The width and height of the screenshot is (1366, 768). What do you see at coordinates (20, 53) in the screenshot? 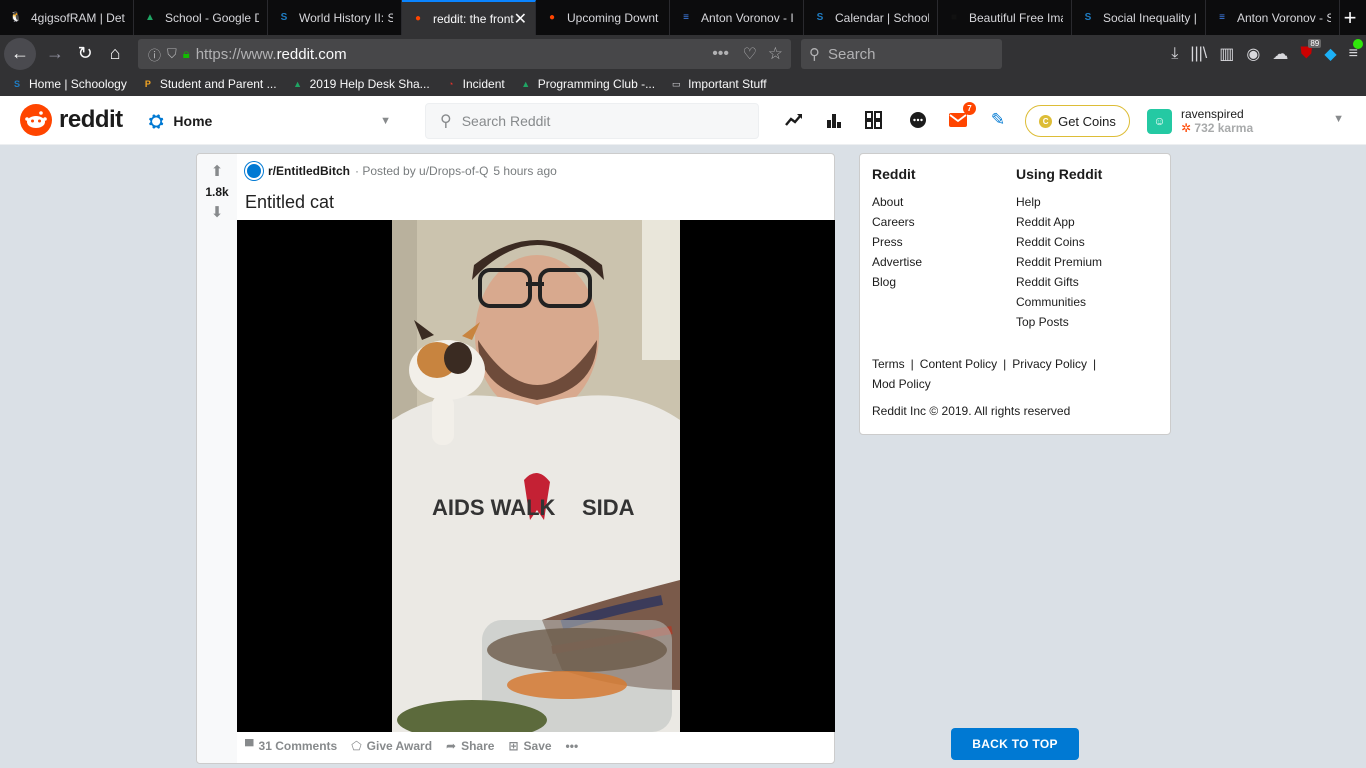
I see `back-icon: ←` at bounding box center [20, 53].